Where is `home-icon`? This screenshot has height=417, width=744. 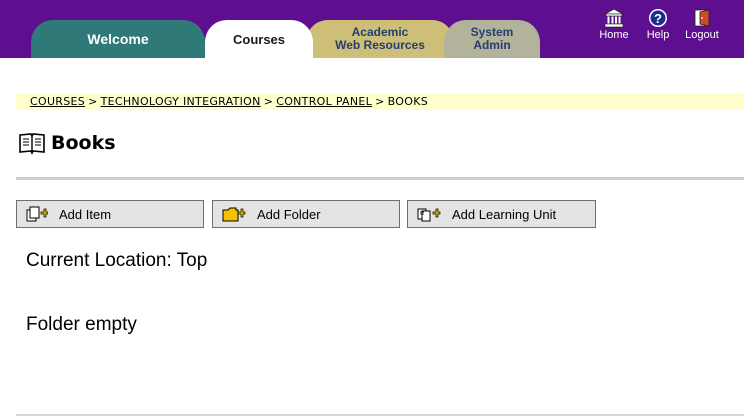 home-icon is located at coordinates (614, 18).